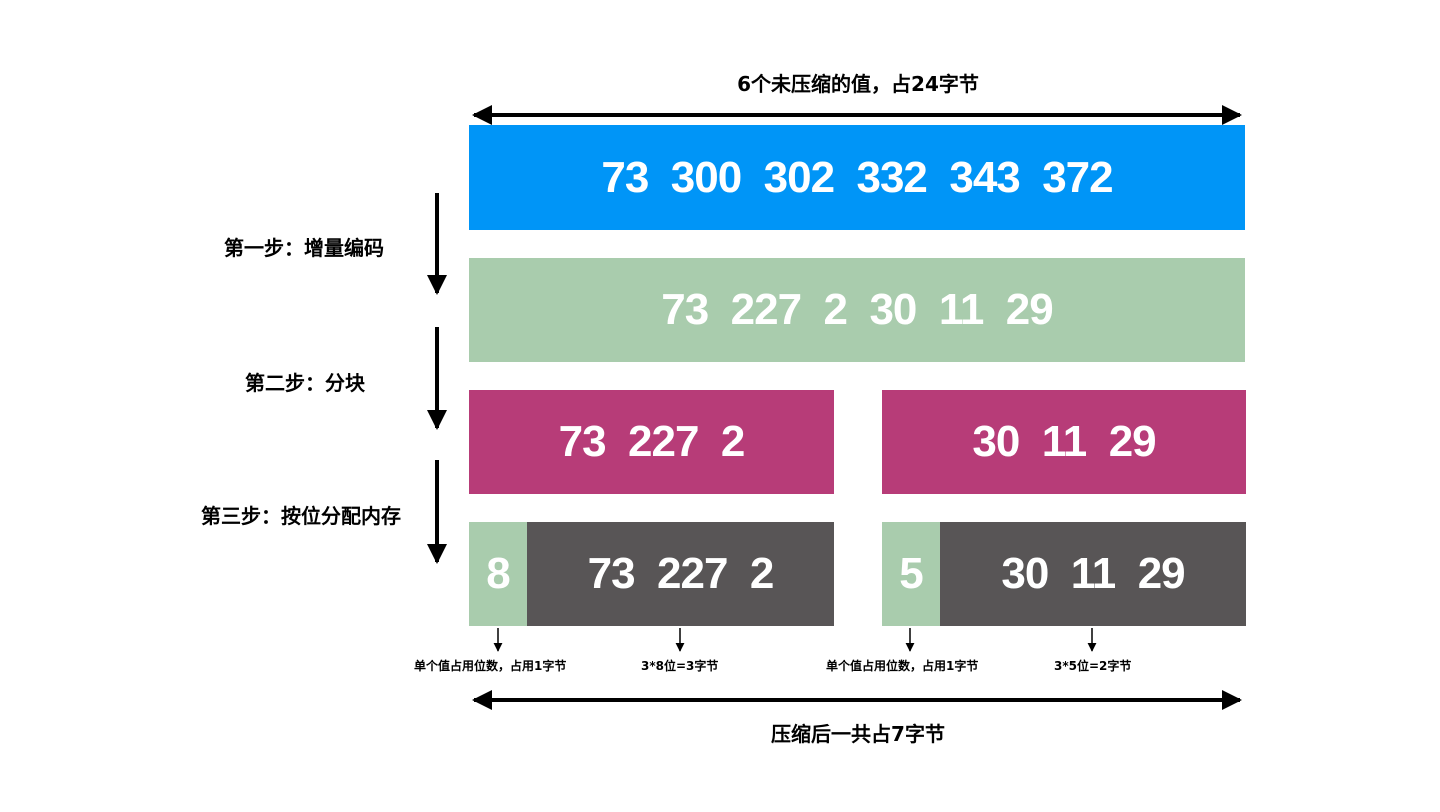 The height and width of the screenshot is (812, 1440). I want to click on packed-right-values-box: 30 11 29, so click(1093, 574).